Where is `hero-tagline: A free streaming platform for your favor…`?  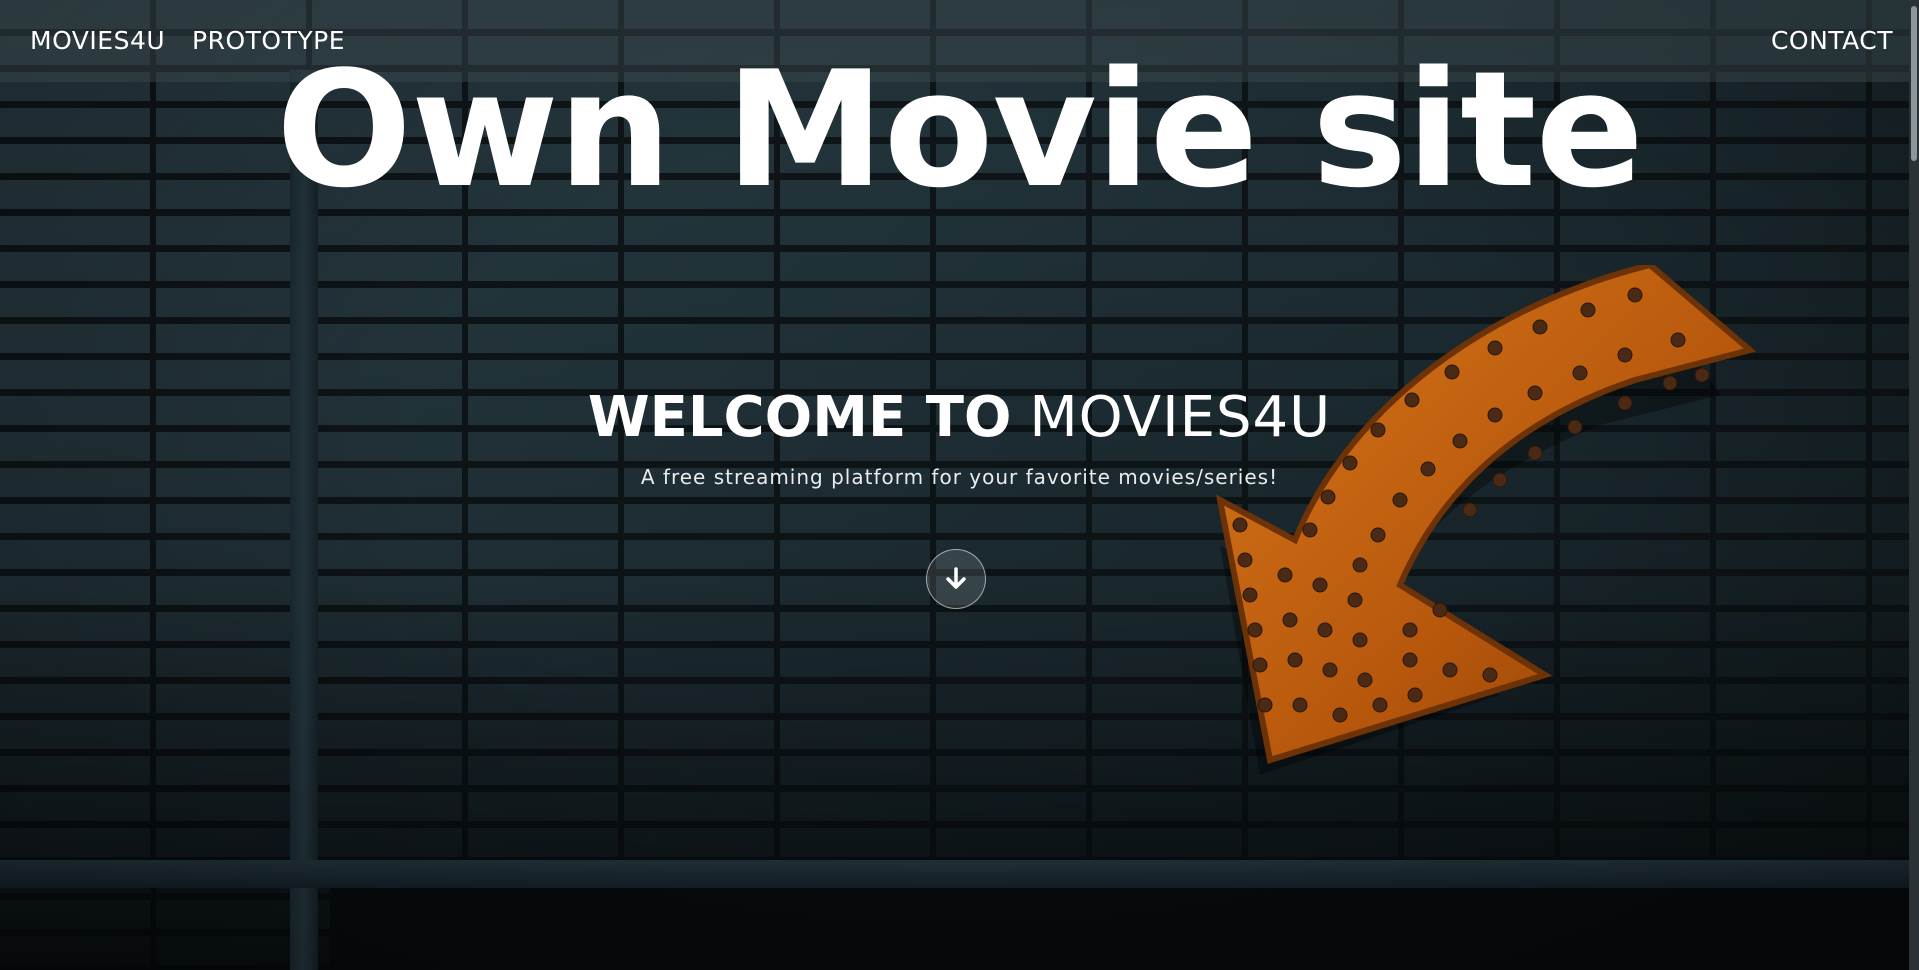
hero-tagline: A free streaming platform for your favor… is located at coordinates (959, 477).